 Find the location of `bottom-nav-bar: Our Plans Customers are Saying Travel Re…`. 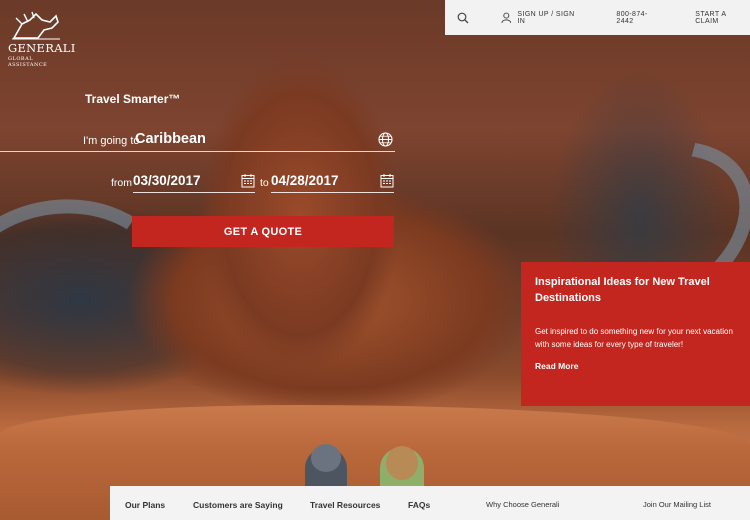

bottom-nav-bar: Our Plans Customers are Saying Travel Re… is located at coordinates (430, 503).